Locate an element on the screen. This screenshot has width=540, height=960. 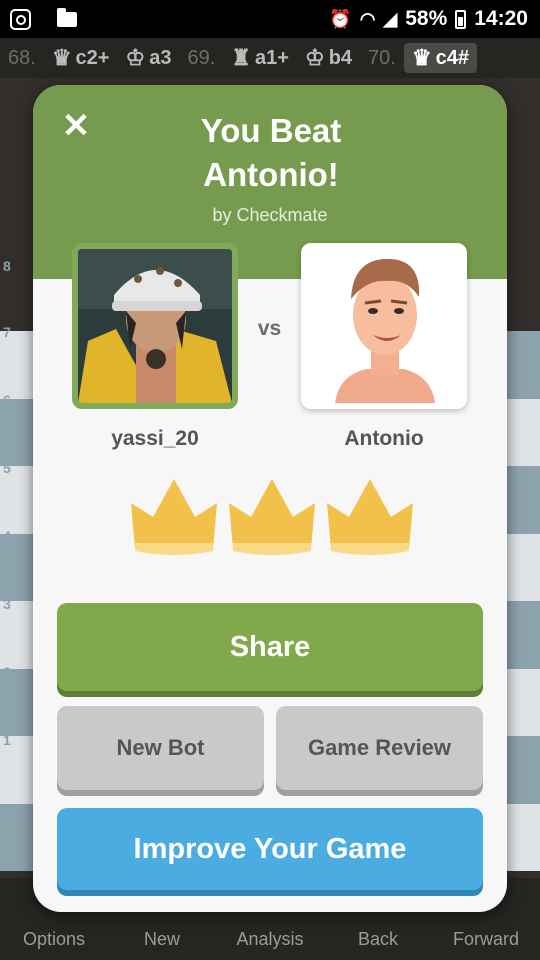
move-item: ♔ b4 is located at coordinates (328, 58).